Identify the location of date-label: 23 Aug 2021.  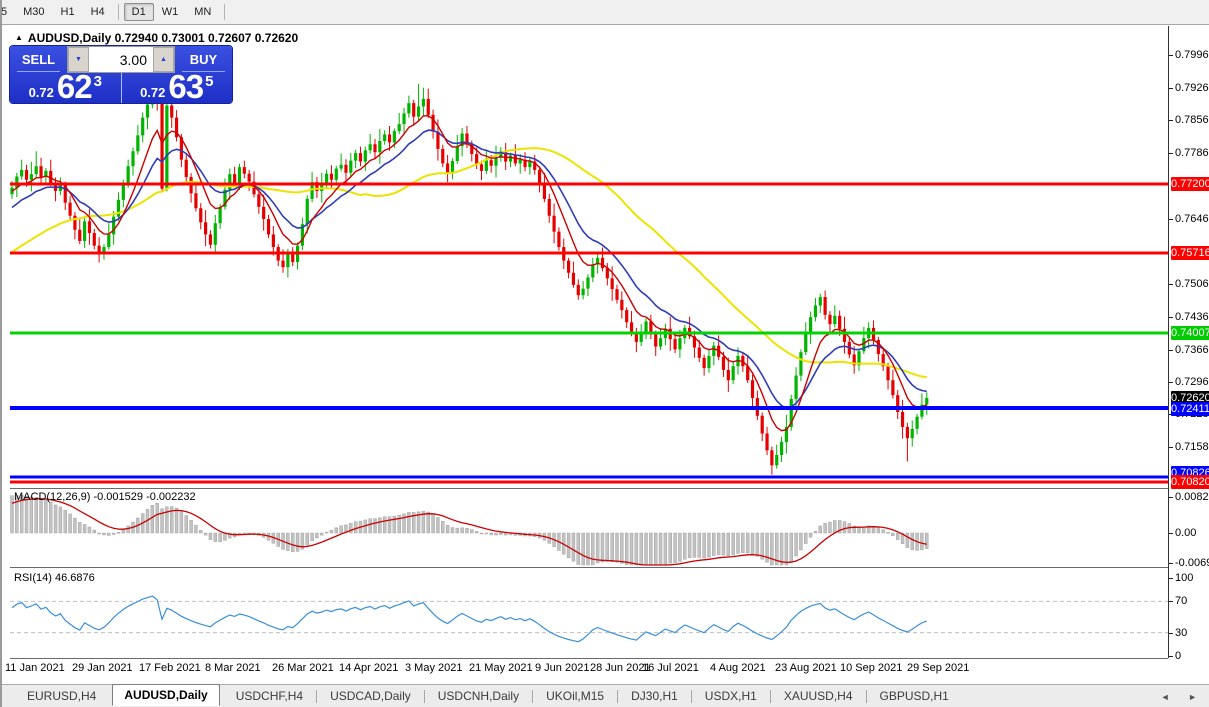
(806, 668).